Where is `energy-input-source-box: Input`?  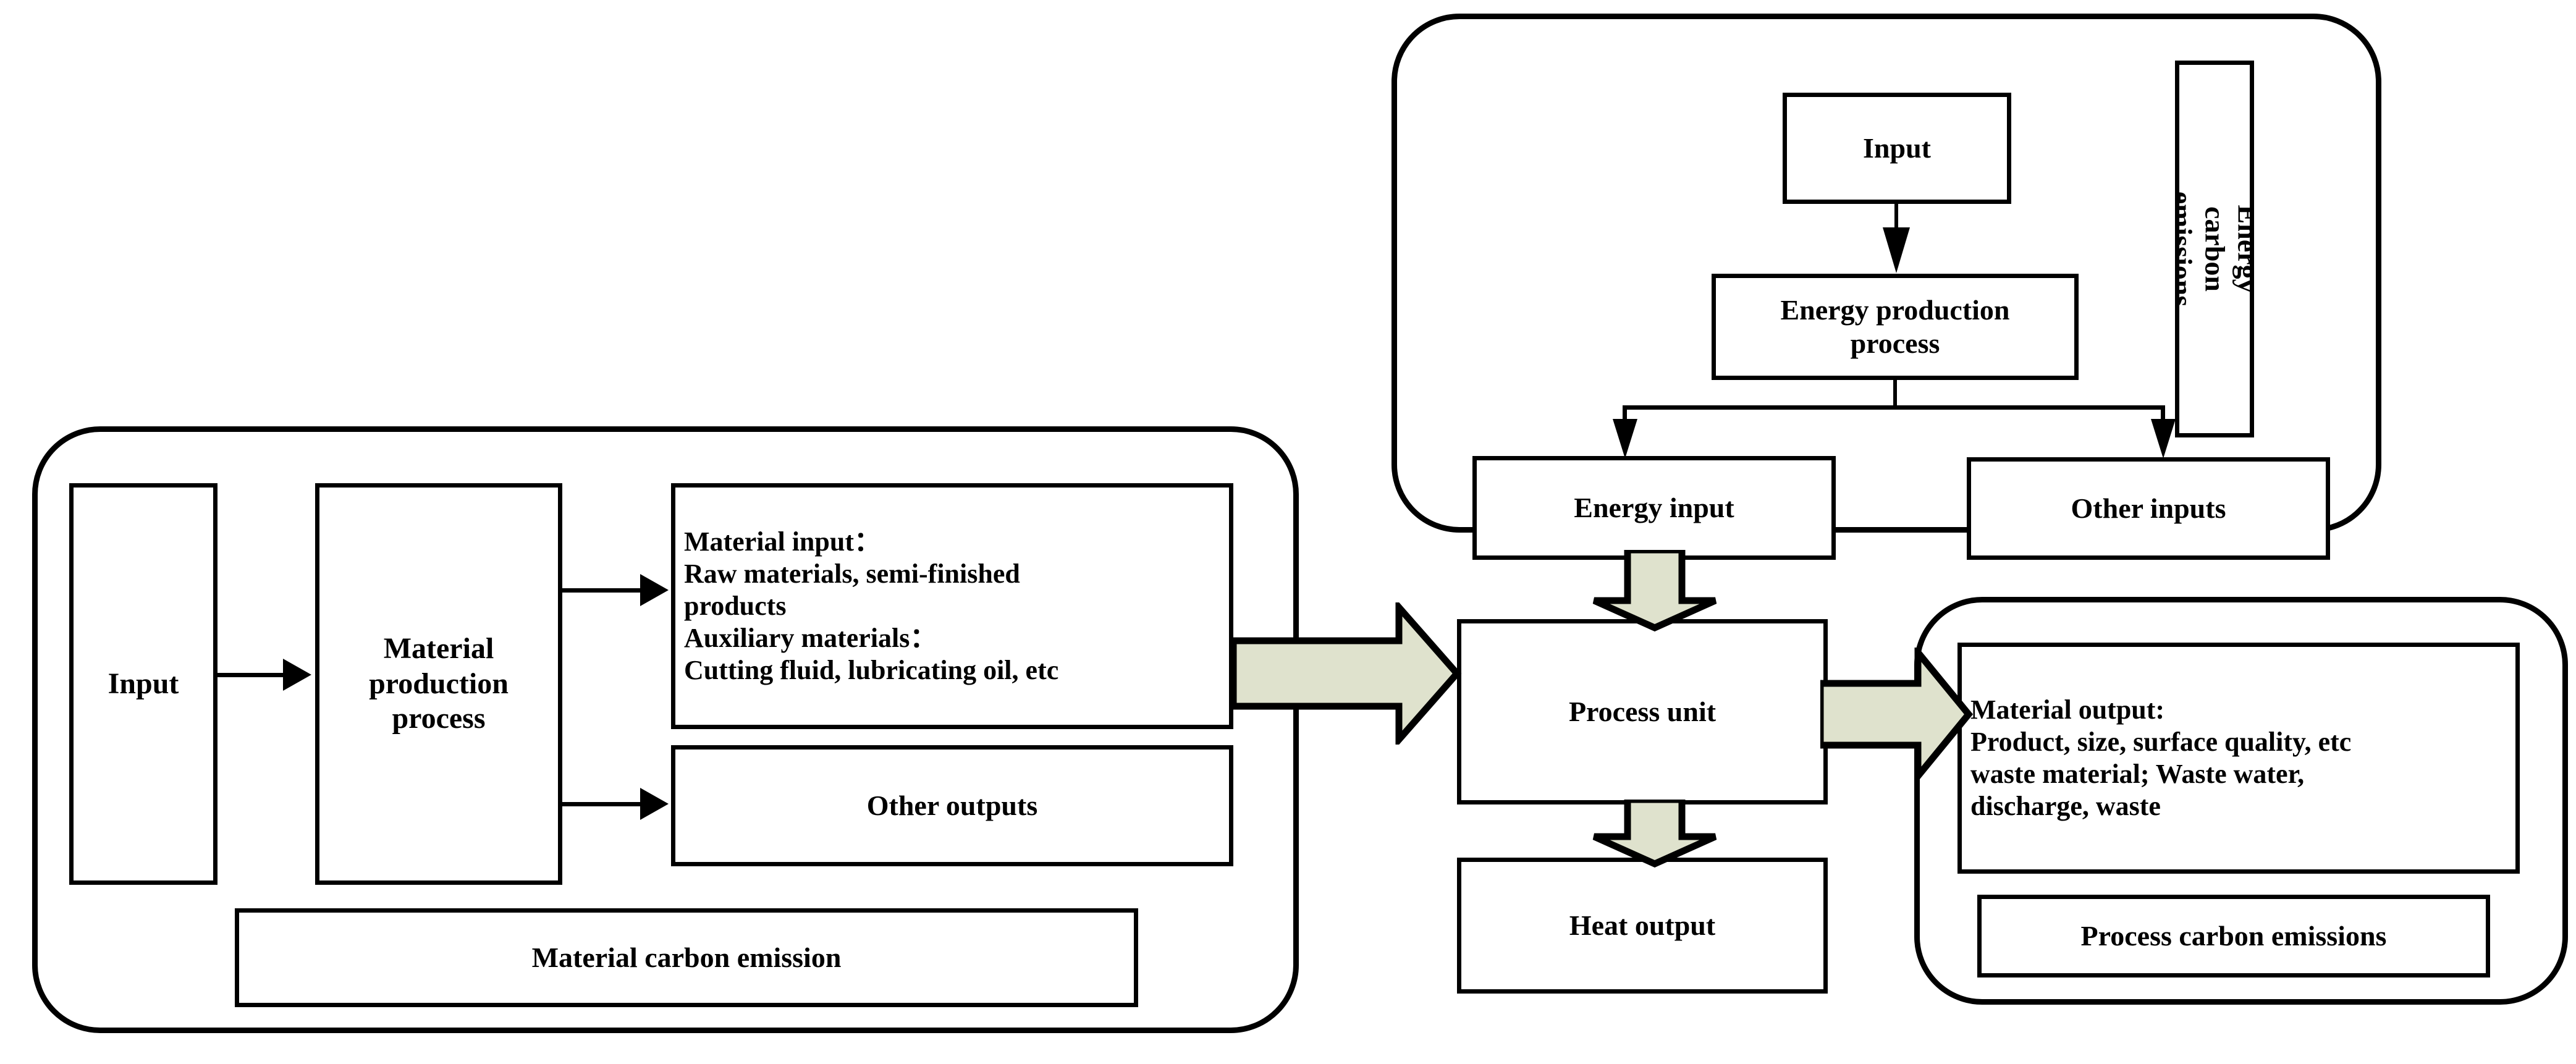 energy-input-source-box: Input is located at coordinates (1897, 148).